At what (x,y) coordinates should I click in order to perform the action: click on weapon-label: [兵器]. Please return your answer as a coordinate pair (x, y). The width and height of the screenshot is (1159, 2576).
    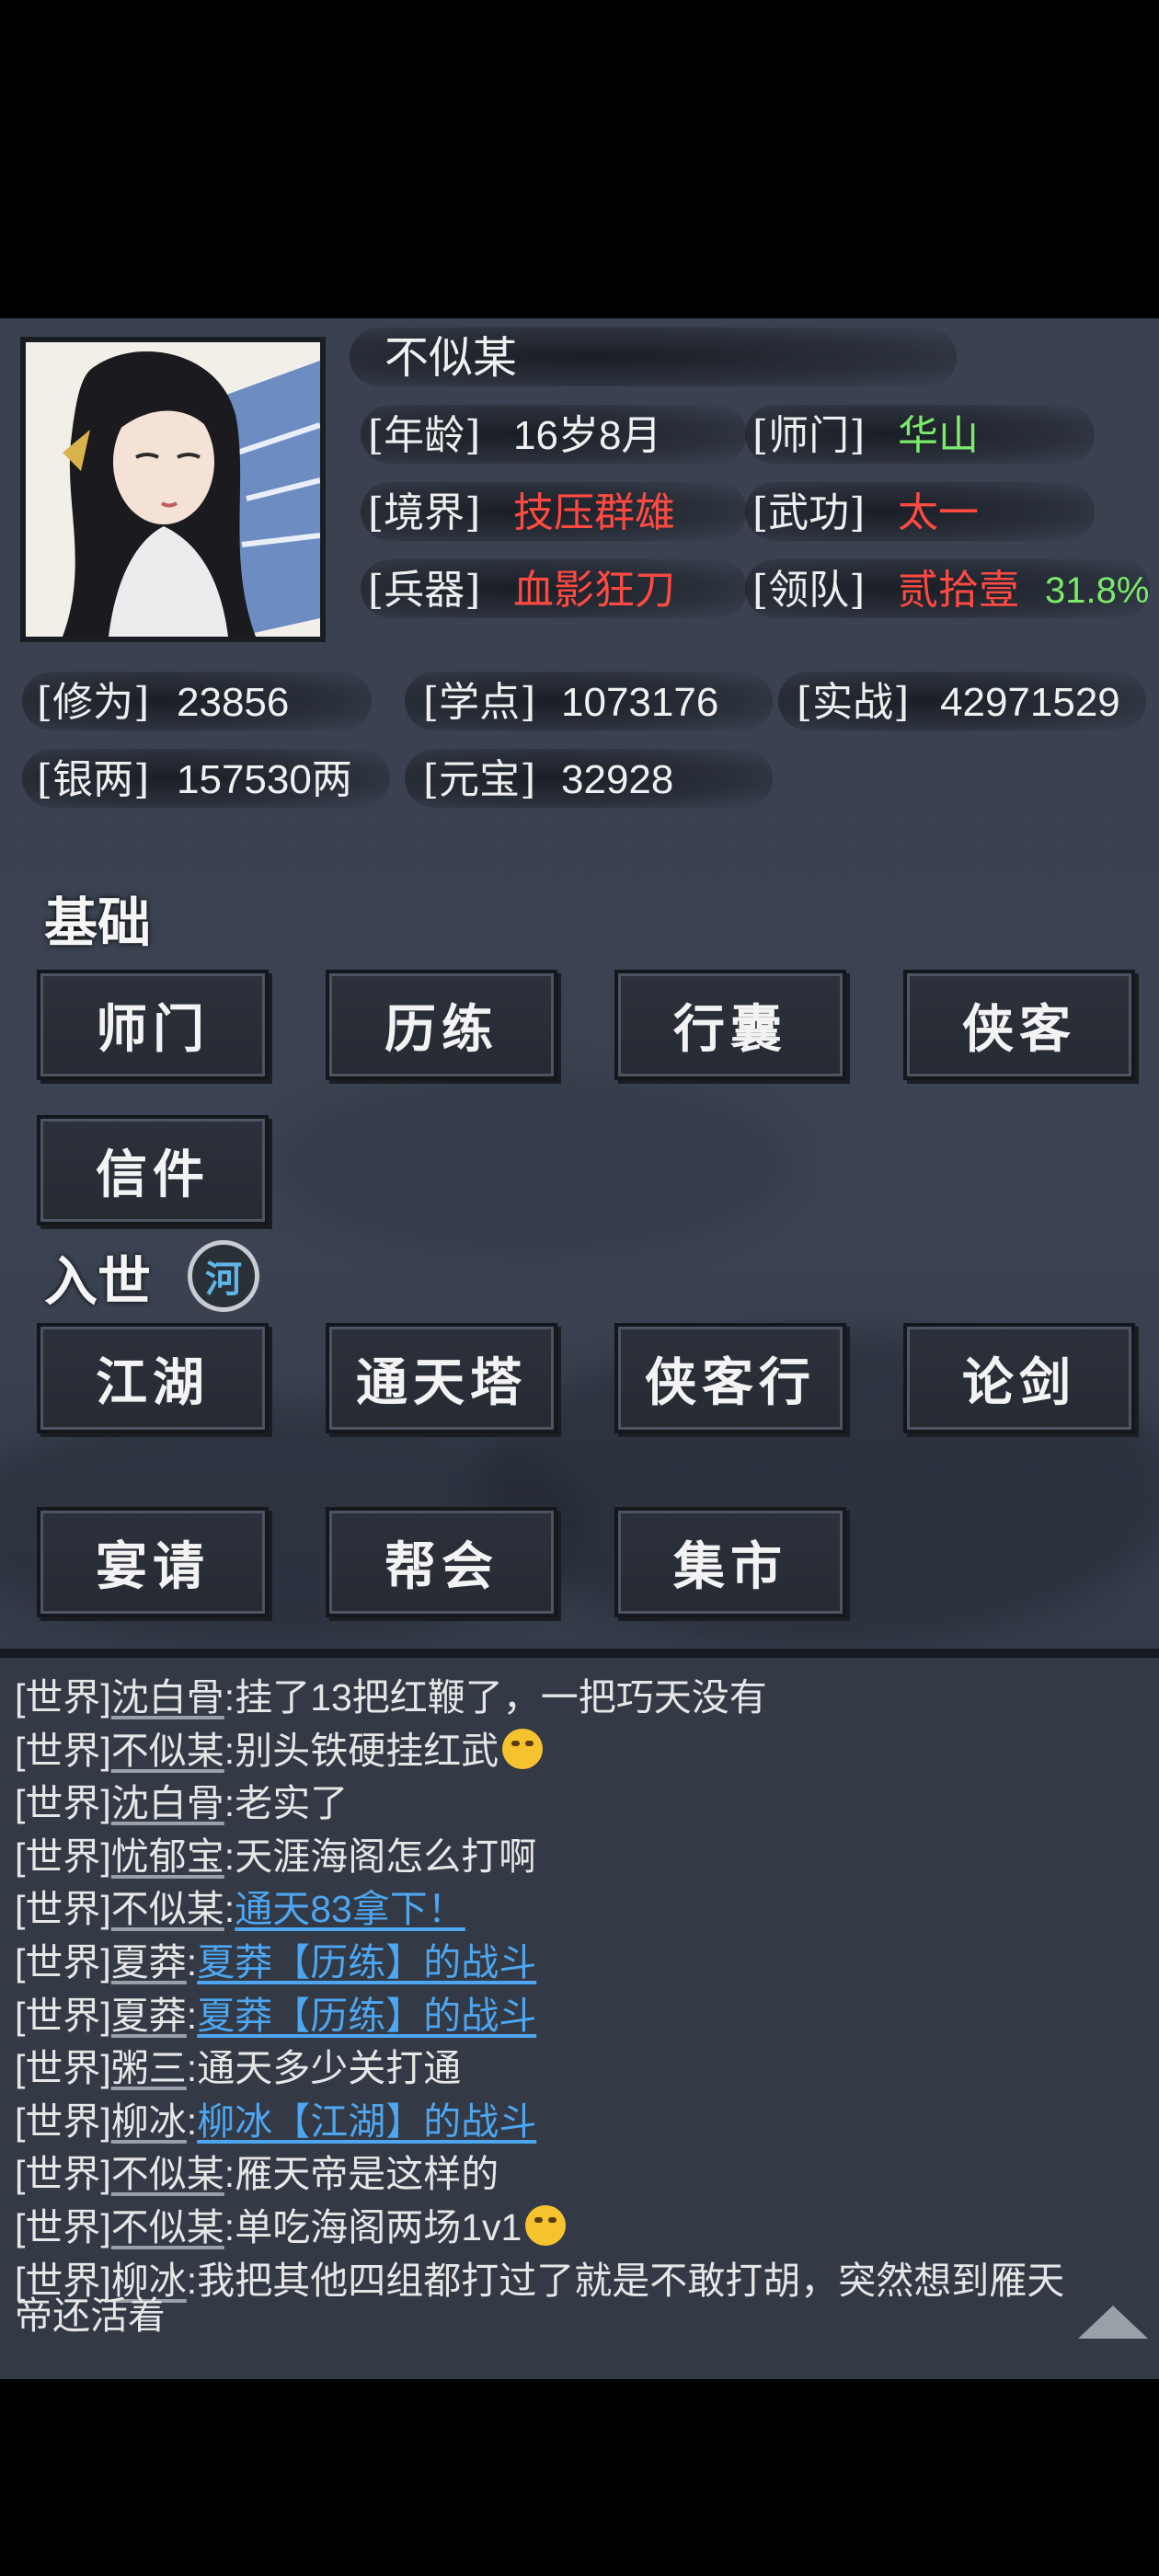
    Looking at the image, I should click on (424, 590).